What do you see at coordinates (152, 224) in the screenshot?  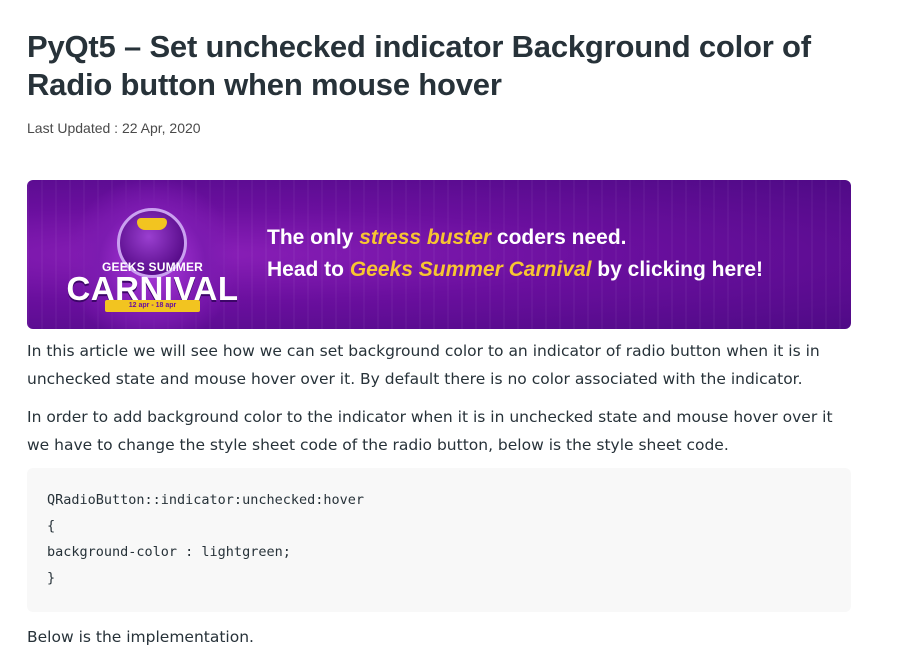 I see `carnival-mask-icon` at bounding box center [152, 224].